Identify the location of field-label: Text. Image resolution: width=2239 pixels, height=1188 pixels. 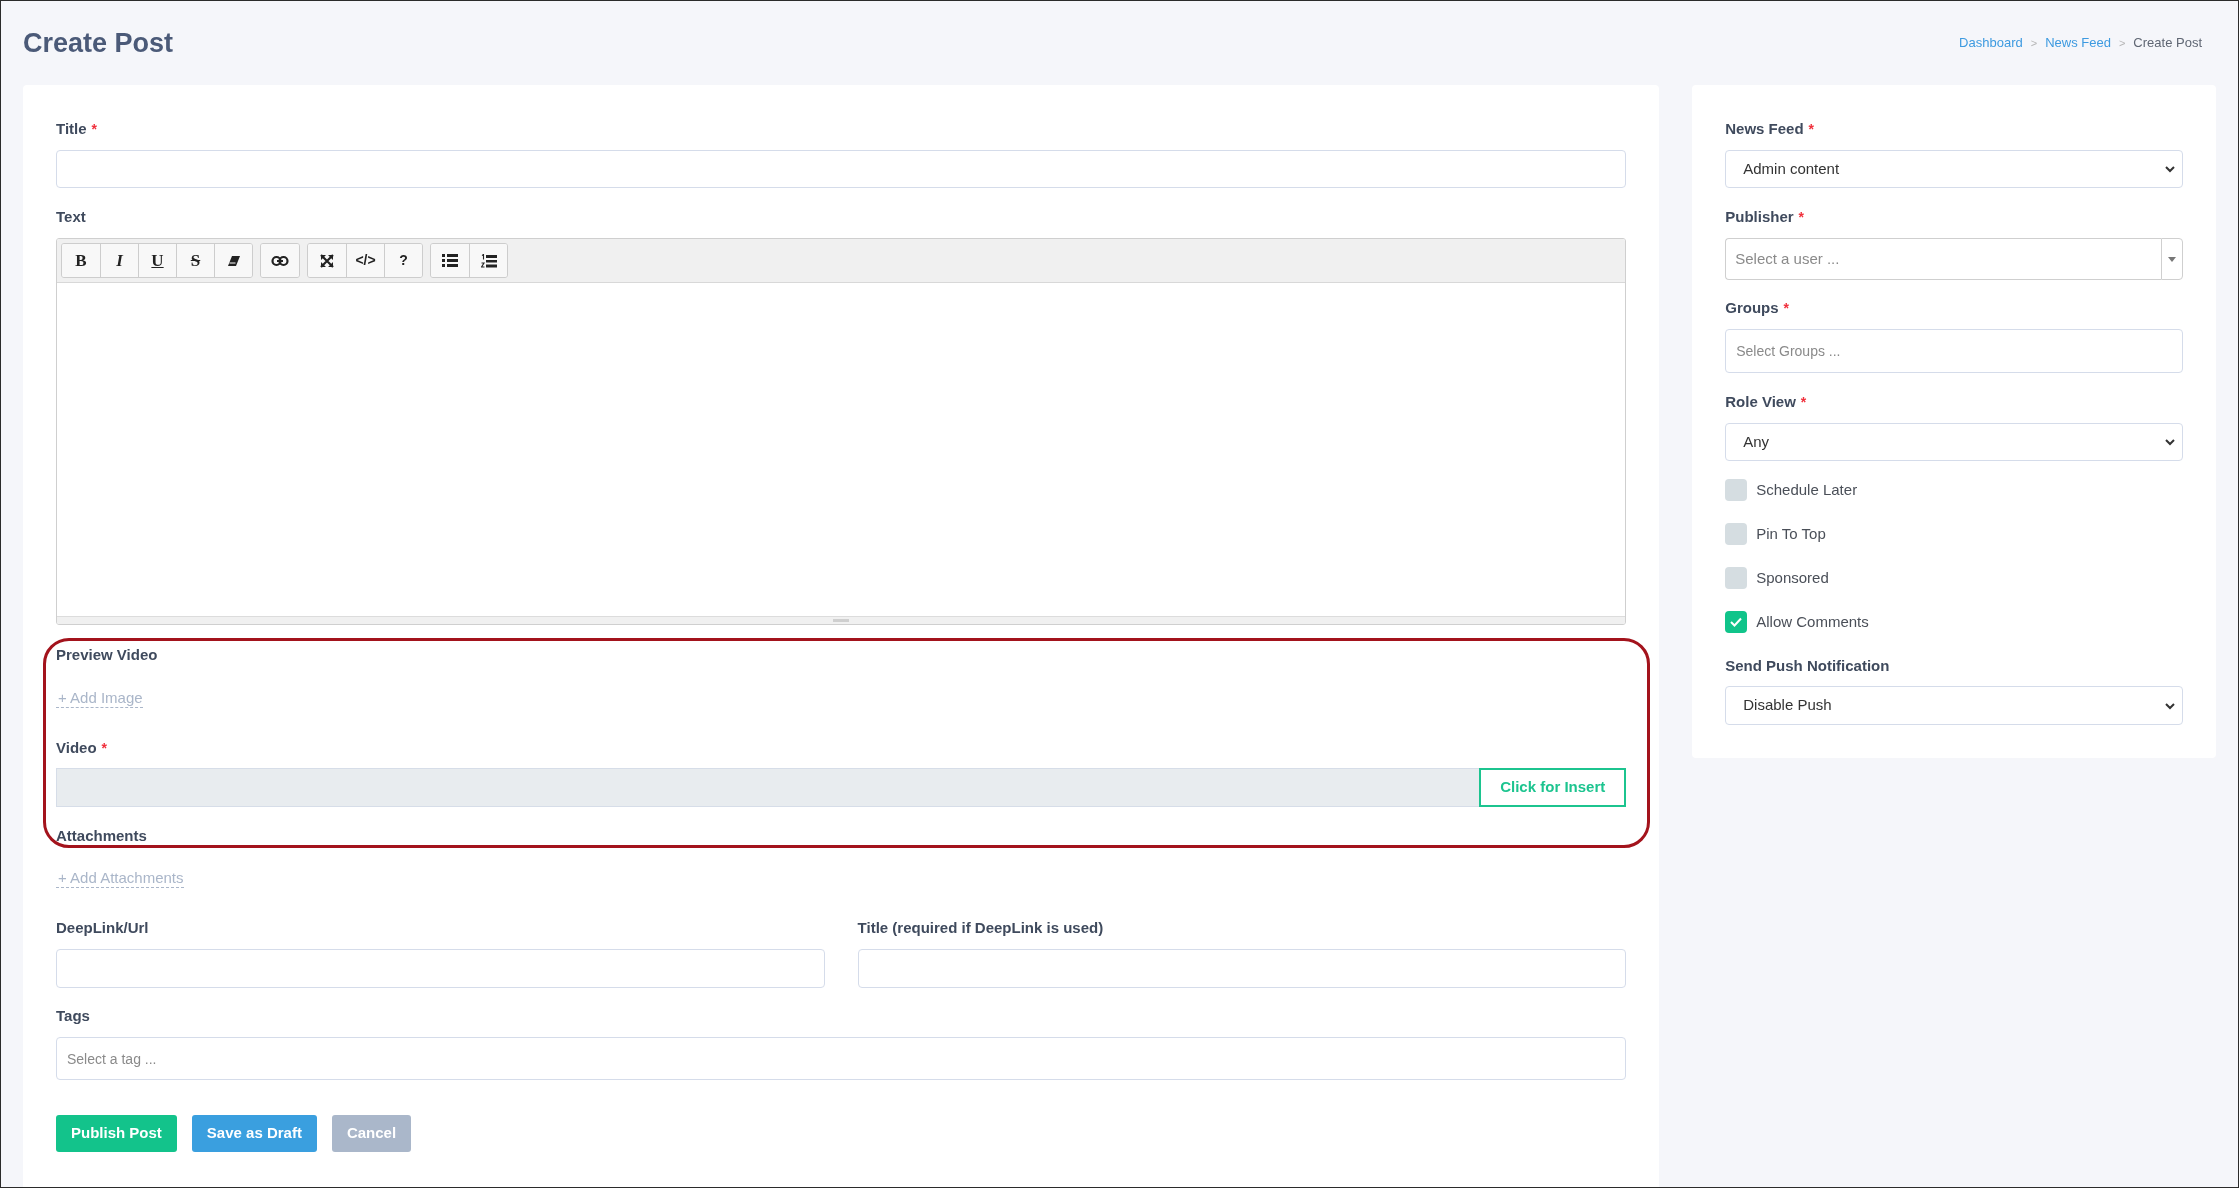
(71, 216).